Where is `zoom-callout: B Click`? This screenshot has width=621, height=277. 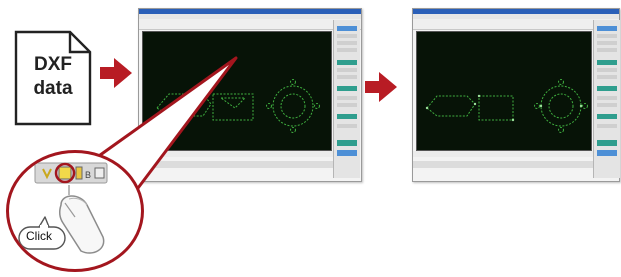 zoom-callout: B Click is located at coordinates (75, 211).